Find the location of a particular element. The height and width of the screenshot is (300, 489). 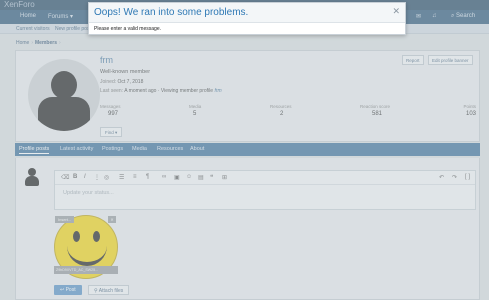

dialog-message: Please enter a valid message. is located at coordinates (127, 29).